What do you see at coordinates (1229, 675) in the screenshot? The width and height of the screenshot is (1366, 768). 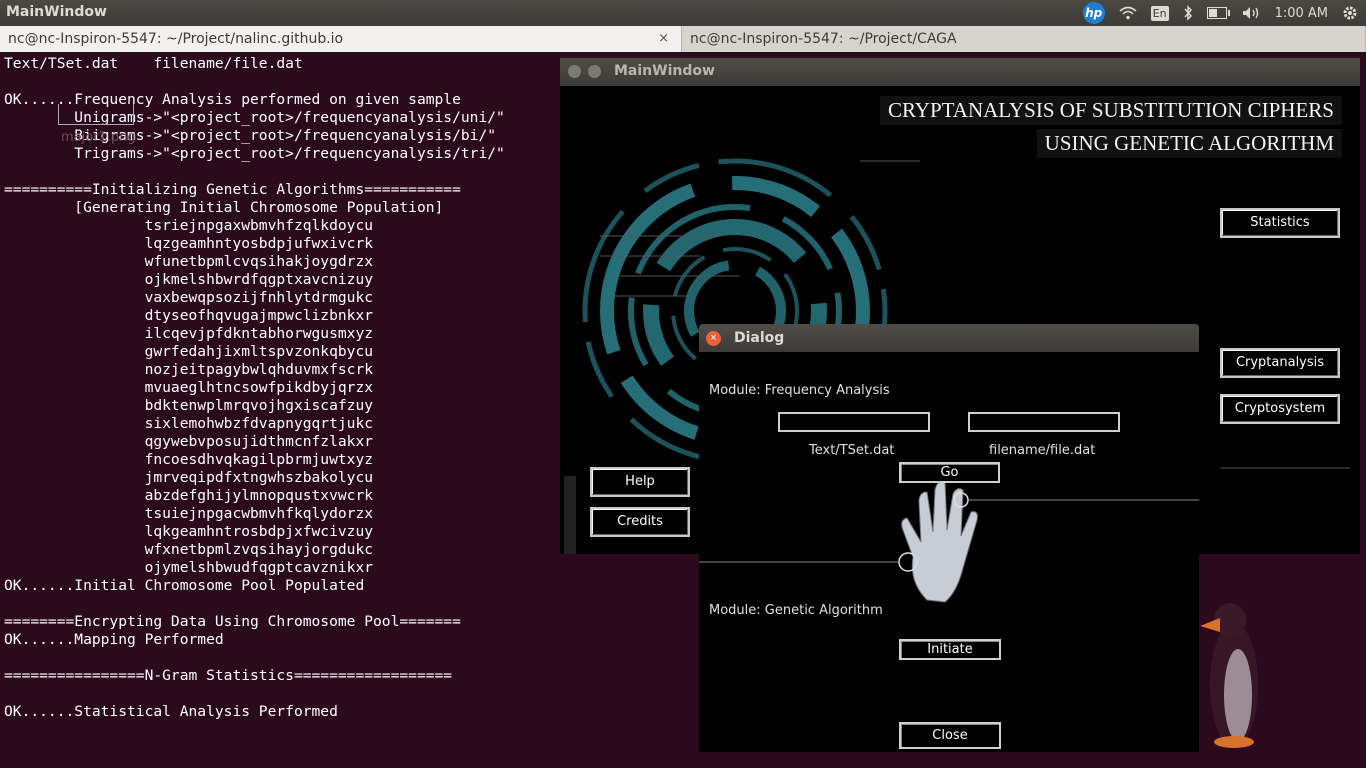 I see `penguin-wallpaper-image` at bounding box center [1229, 675].